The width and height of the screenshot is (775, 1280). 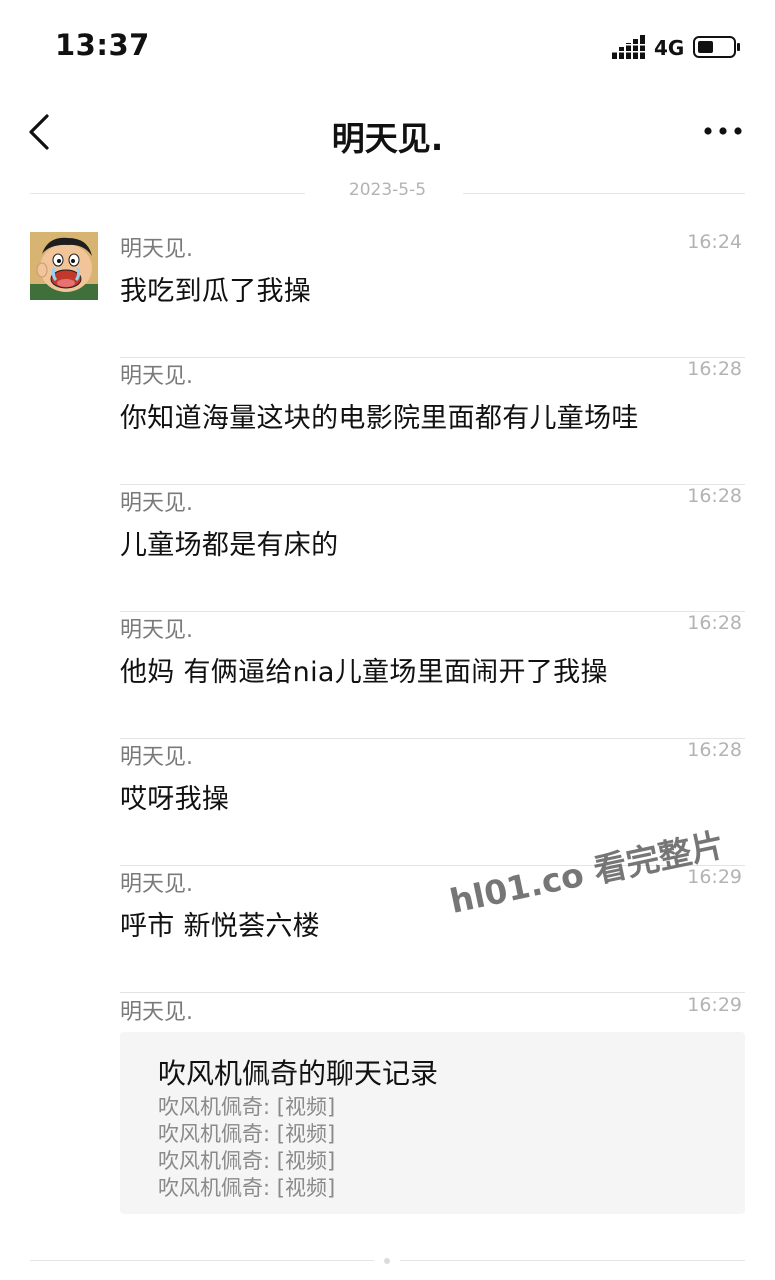 What do you see at coordinates (714, 1005) in the screenshot?
I see `message-time: 16:29` at bounding box center [714, 1005].